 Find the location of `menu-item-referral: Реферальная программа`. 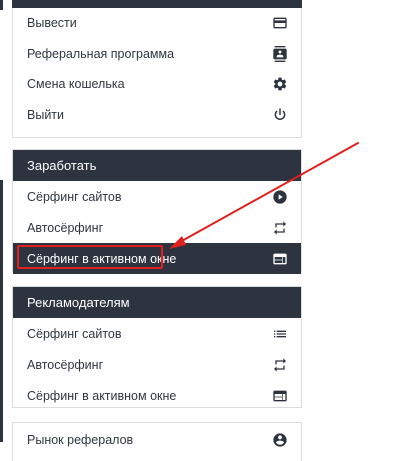

menu-item-referral: Реферальная программа is located at coordinates (157, 54).